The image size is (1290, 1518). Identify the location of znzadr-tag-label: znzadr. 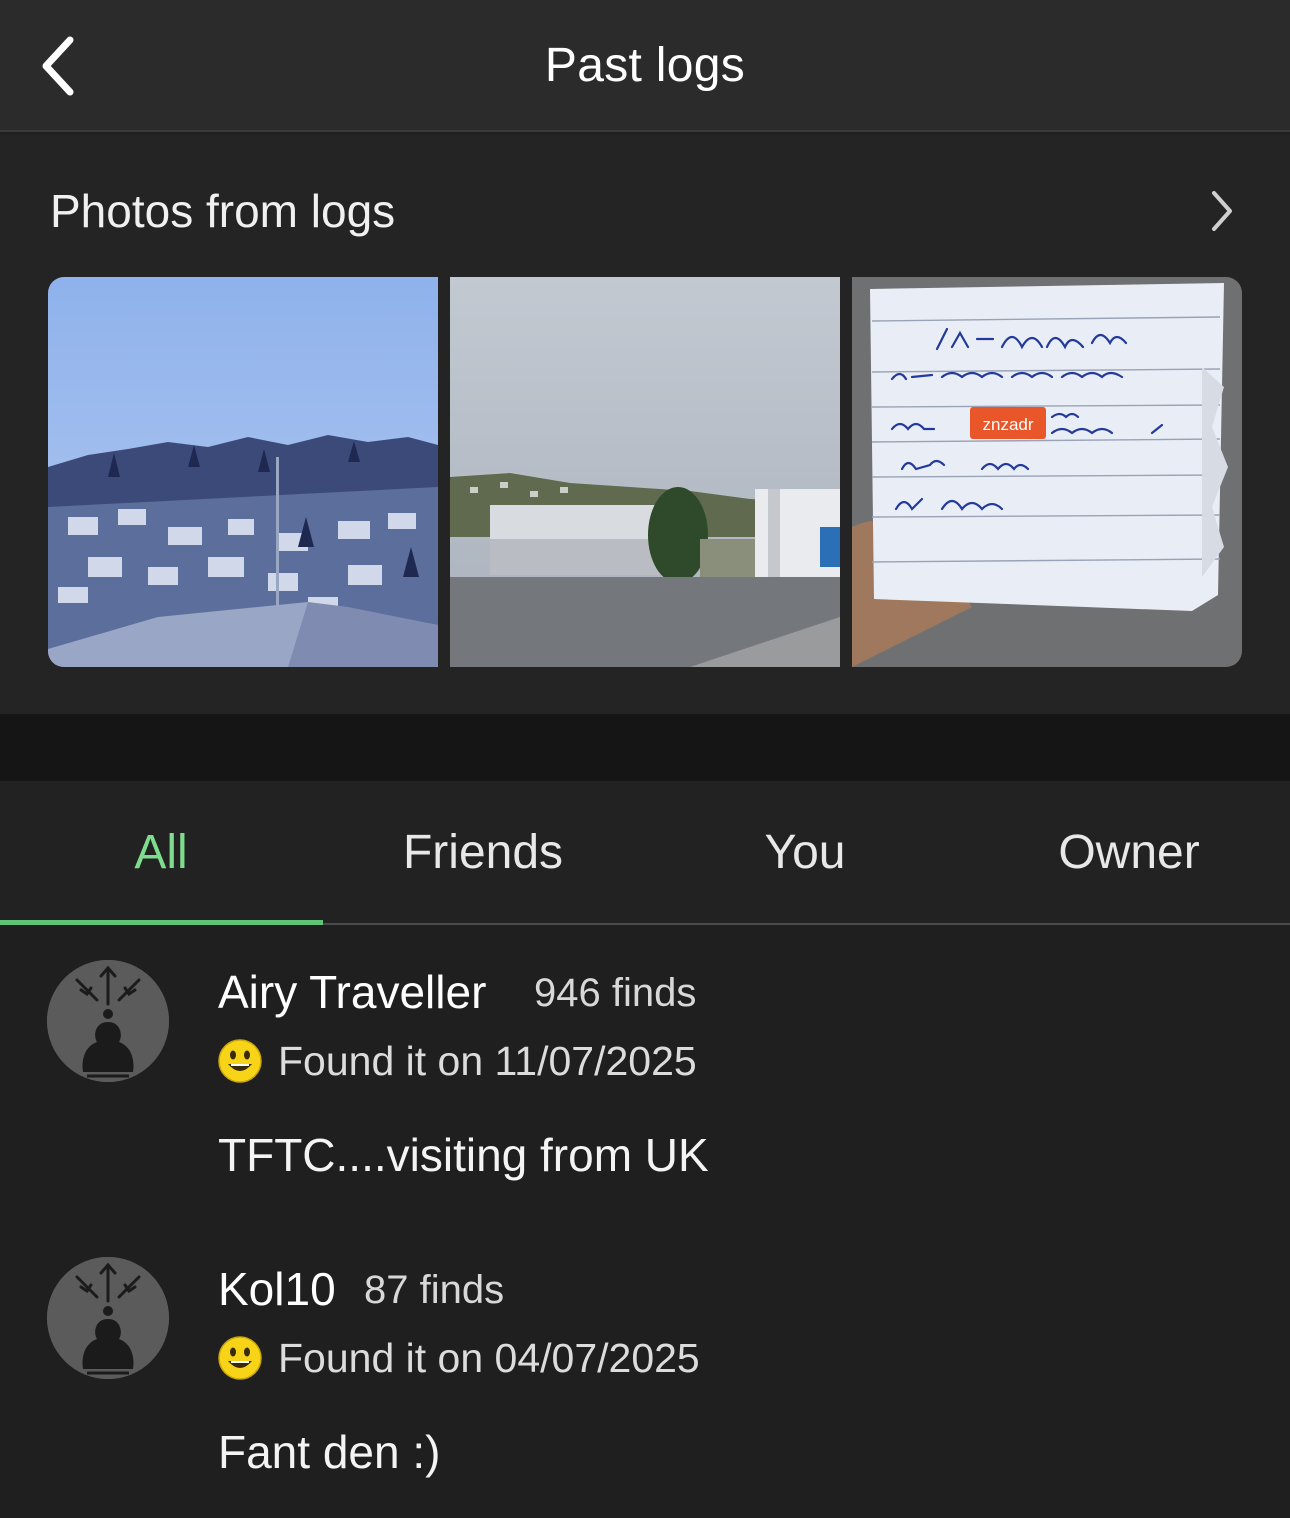
(1007, 424).